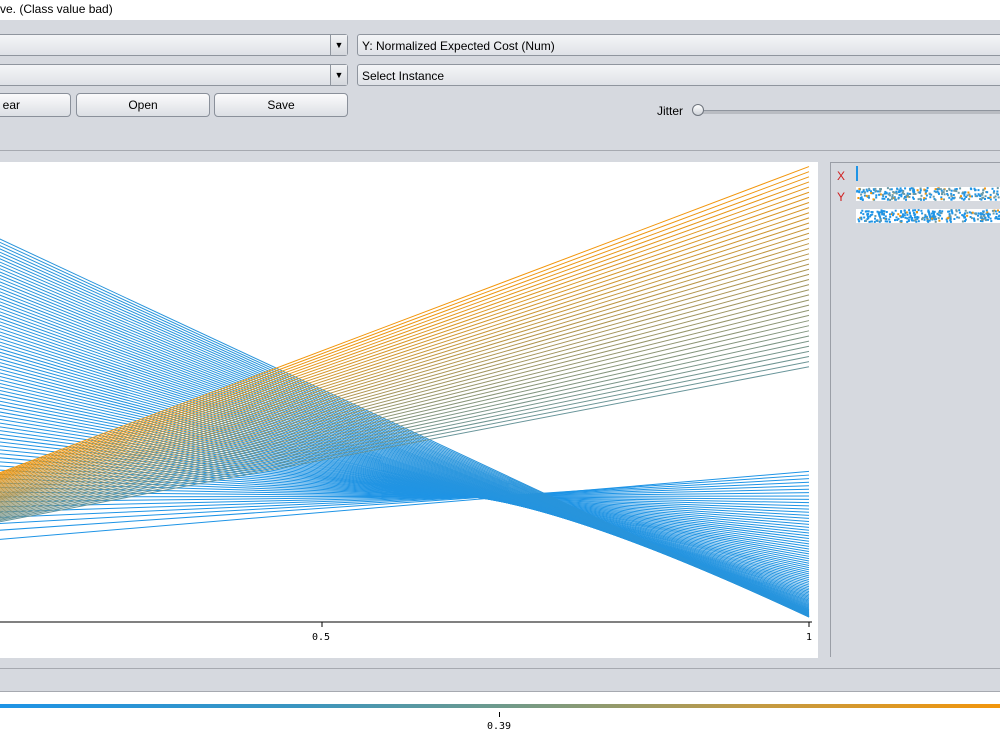 The height and width of the screenshot is (750, 1000). Describe the element at coordinates (850, 112) in the screenshot. I see `jitter-slider-track` at that location.